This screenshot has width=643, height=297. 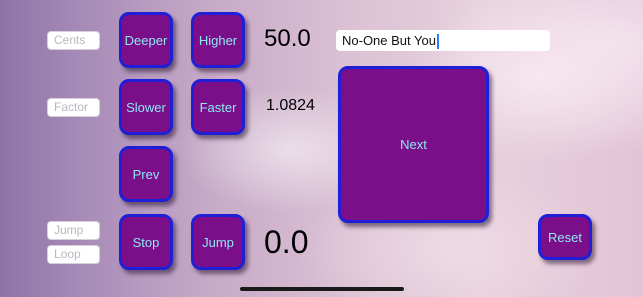 I want to click on jump-button: Jump, so click(x=218, y=242).